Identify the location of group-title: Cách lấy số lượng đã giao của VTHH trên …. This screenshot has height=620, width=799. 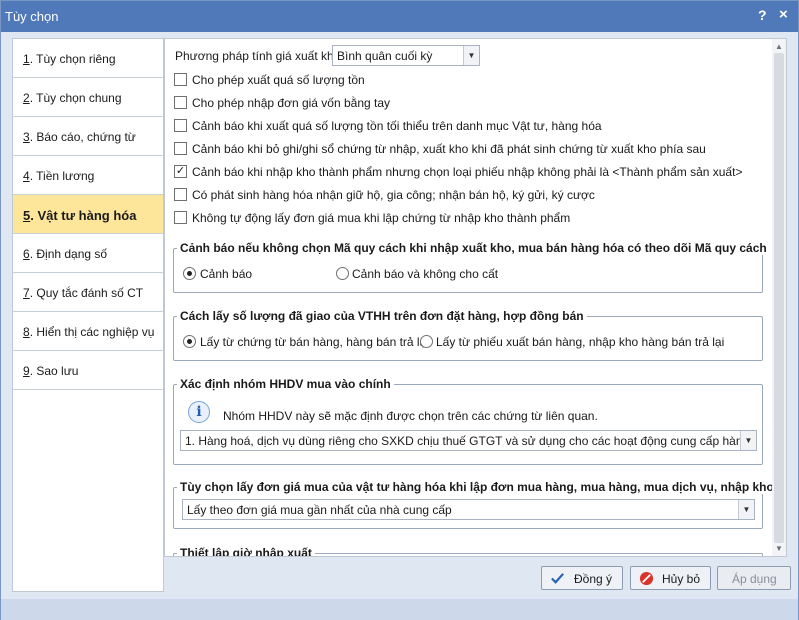
(382, 316).